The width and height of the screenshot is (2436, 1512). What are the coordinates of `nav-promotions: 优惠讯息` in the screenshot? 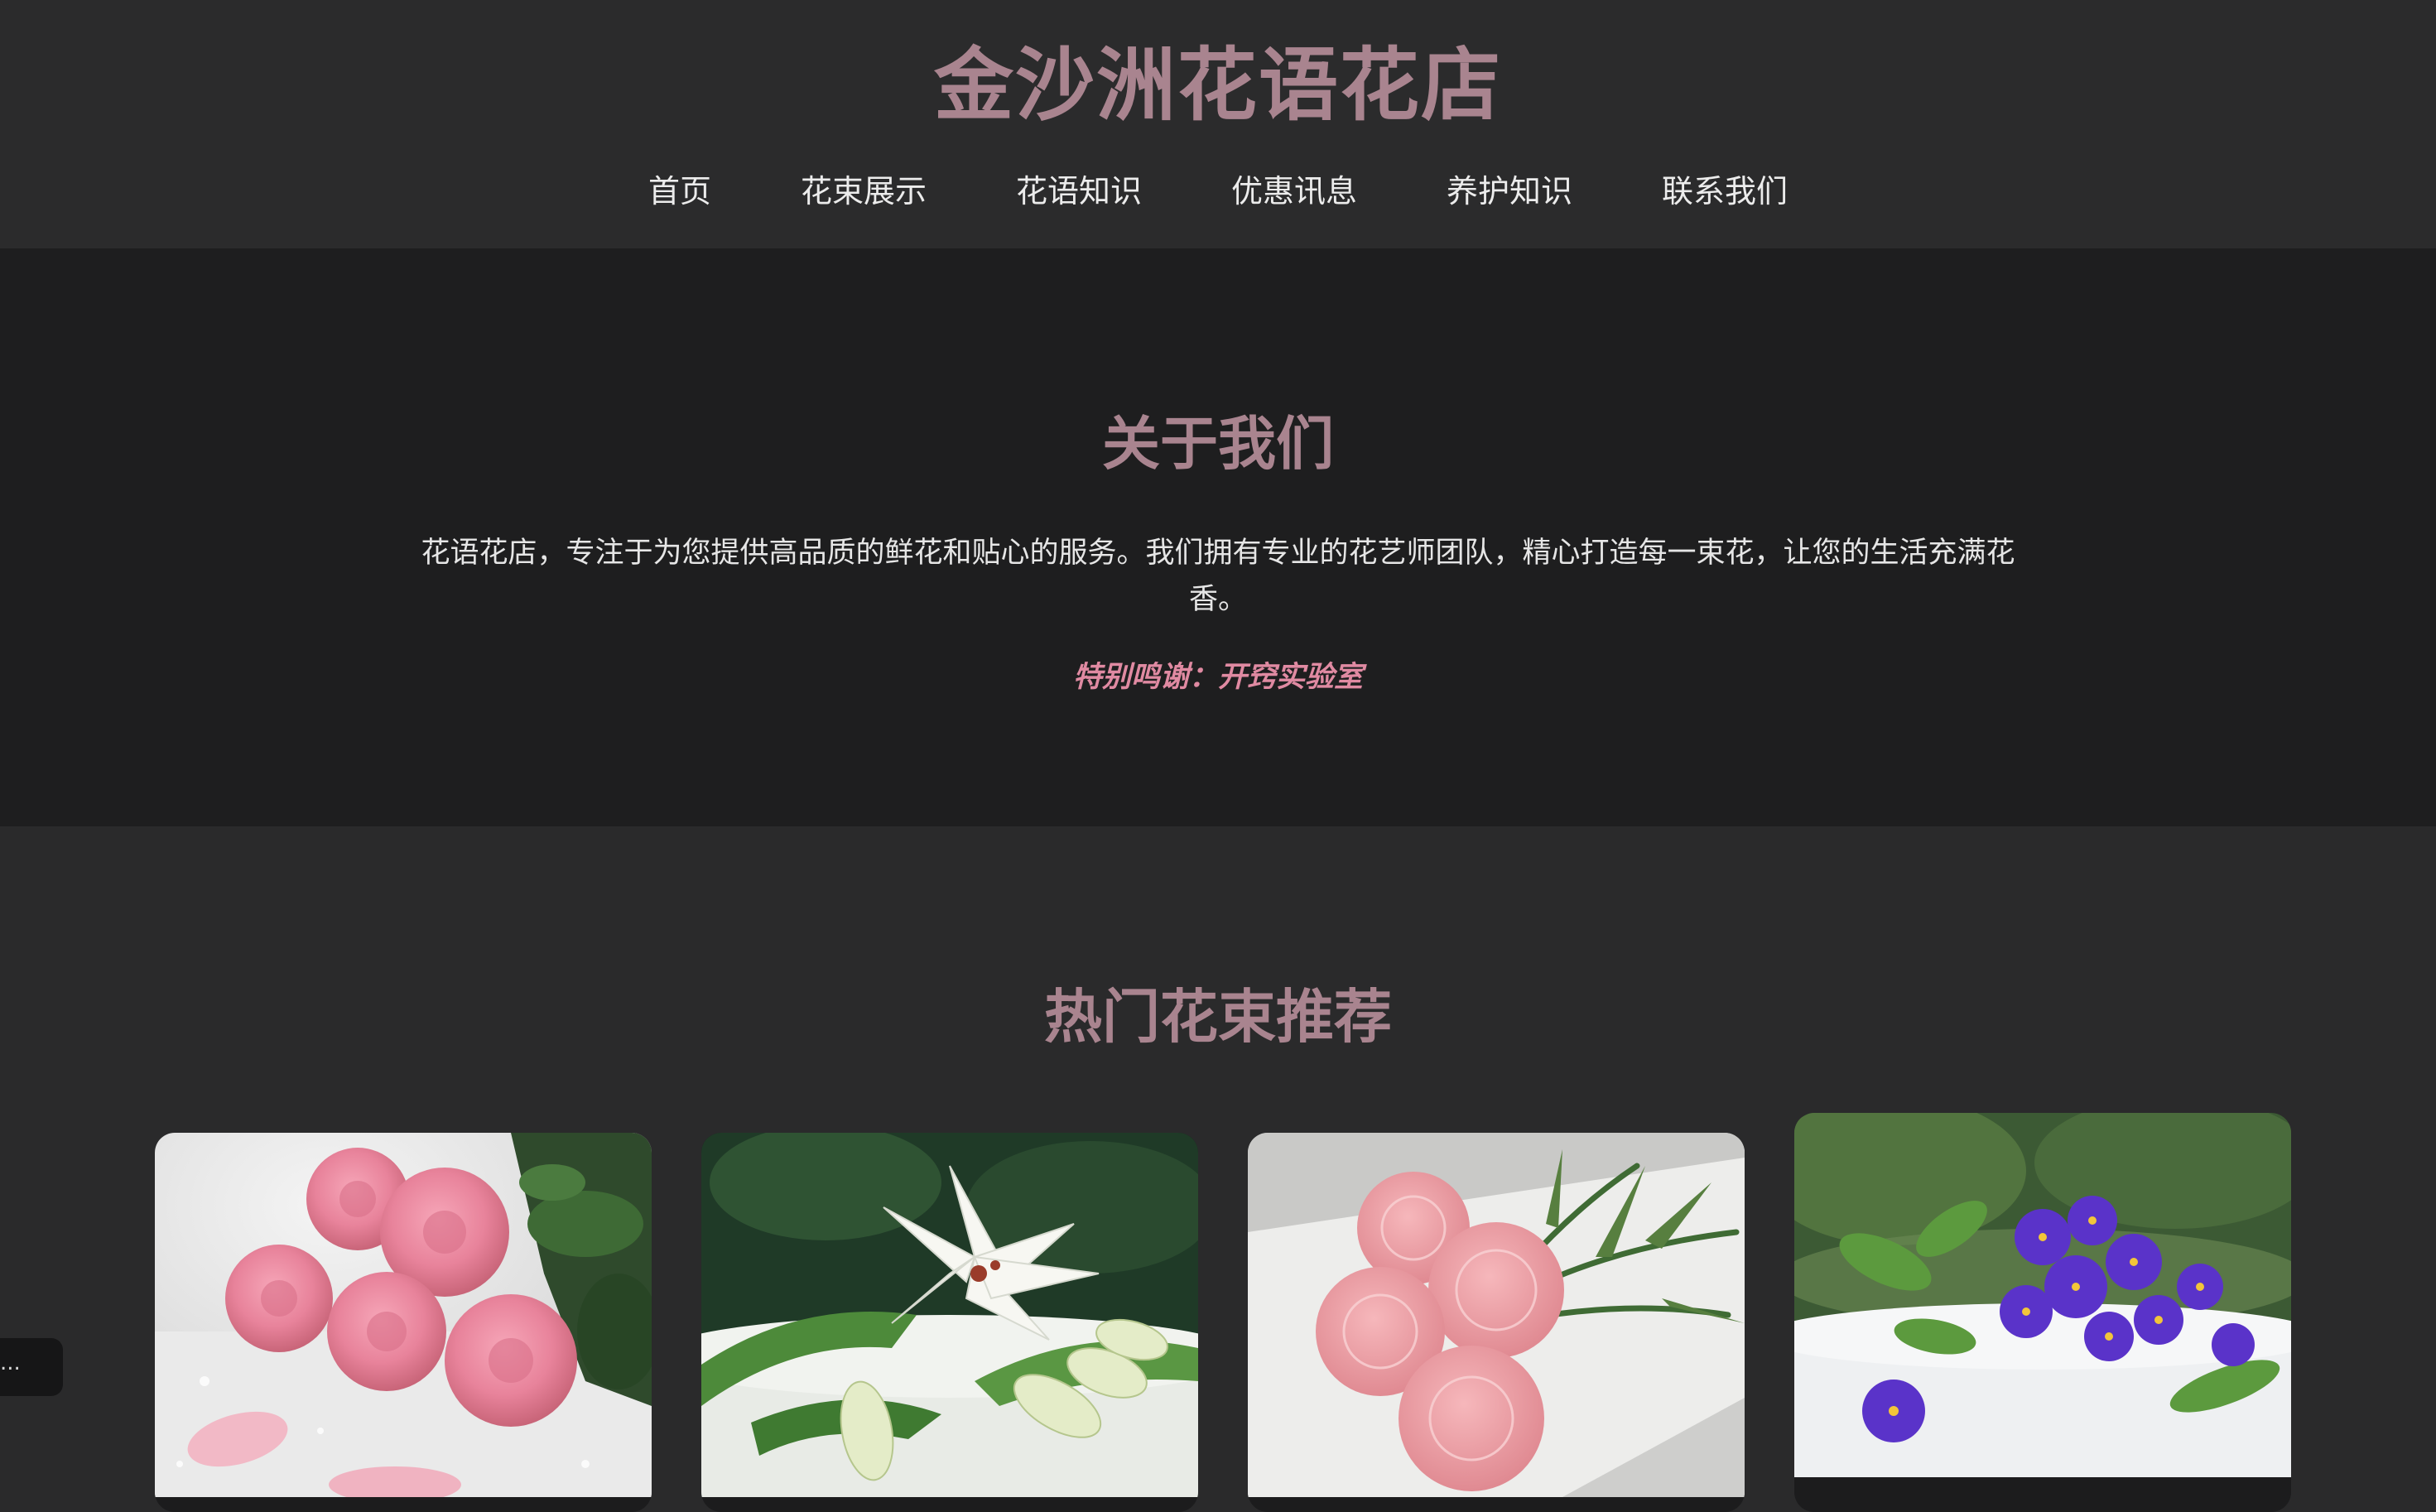 It's located at (1294, 191).